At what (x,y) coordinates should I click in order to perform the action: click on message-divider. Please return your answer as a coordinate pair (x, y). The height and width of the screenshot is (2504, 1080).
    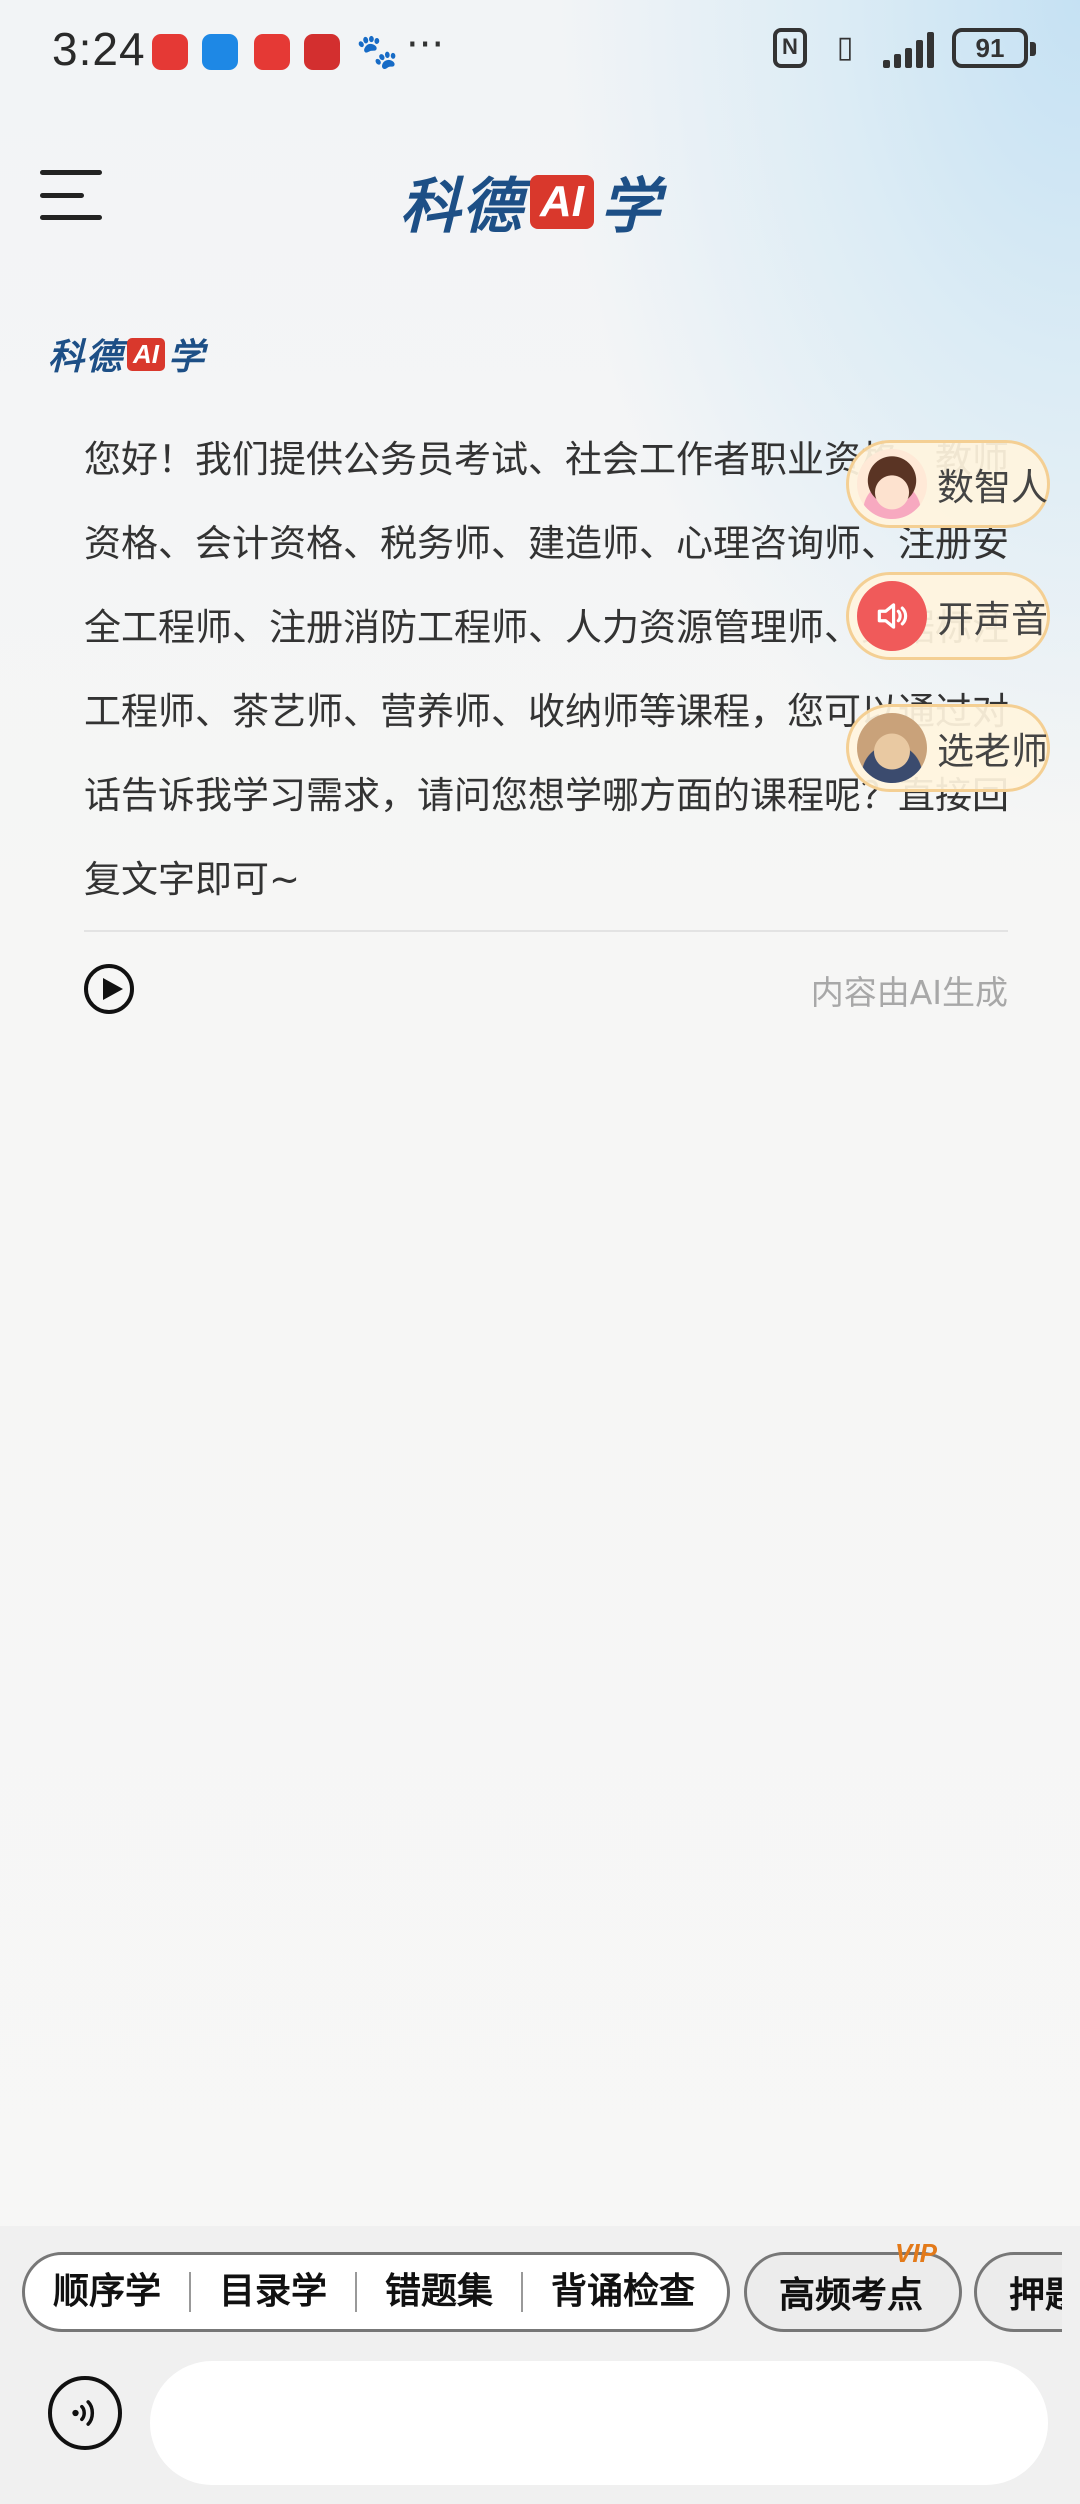
    Looking at the image, I should click on (546, 931).